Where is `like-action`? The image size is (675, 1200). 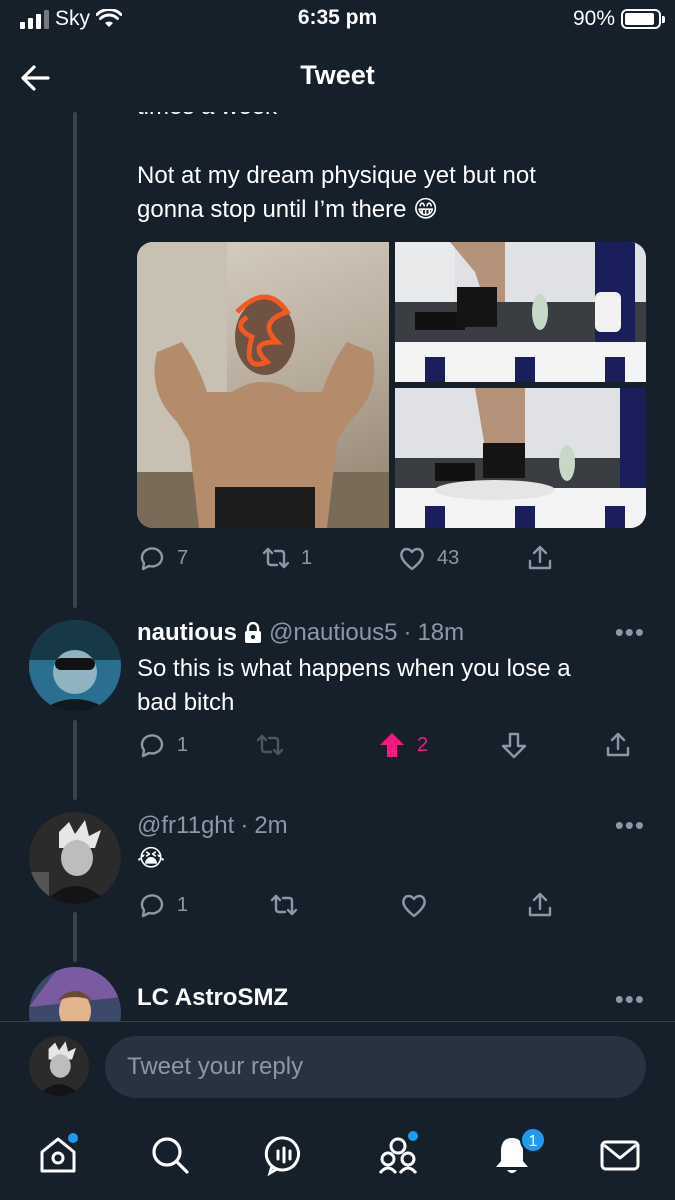 like-action is located at coordinates (414, 905).